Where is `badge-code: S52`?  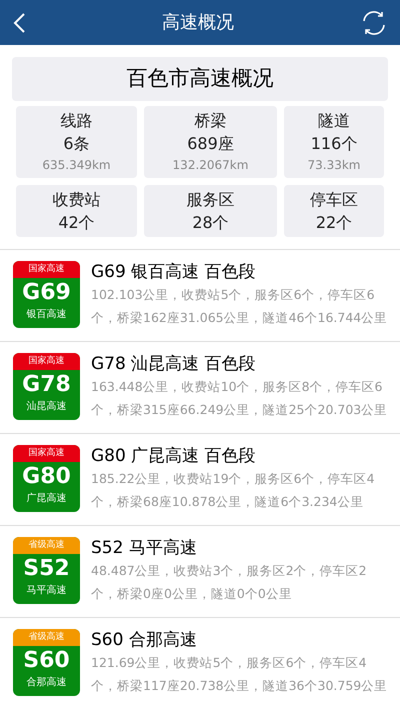
badge-code: S52 is located at coordinates (46, 569).